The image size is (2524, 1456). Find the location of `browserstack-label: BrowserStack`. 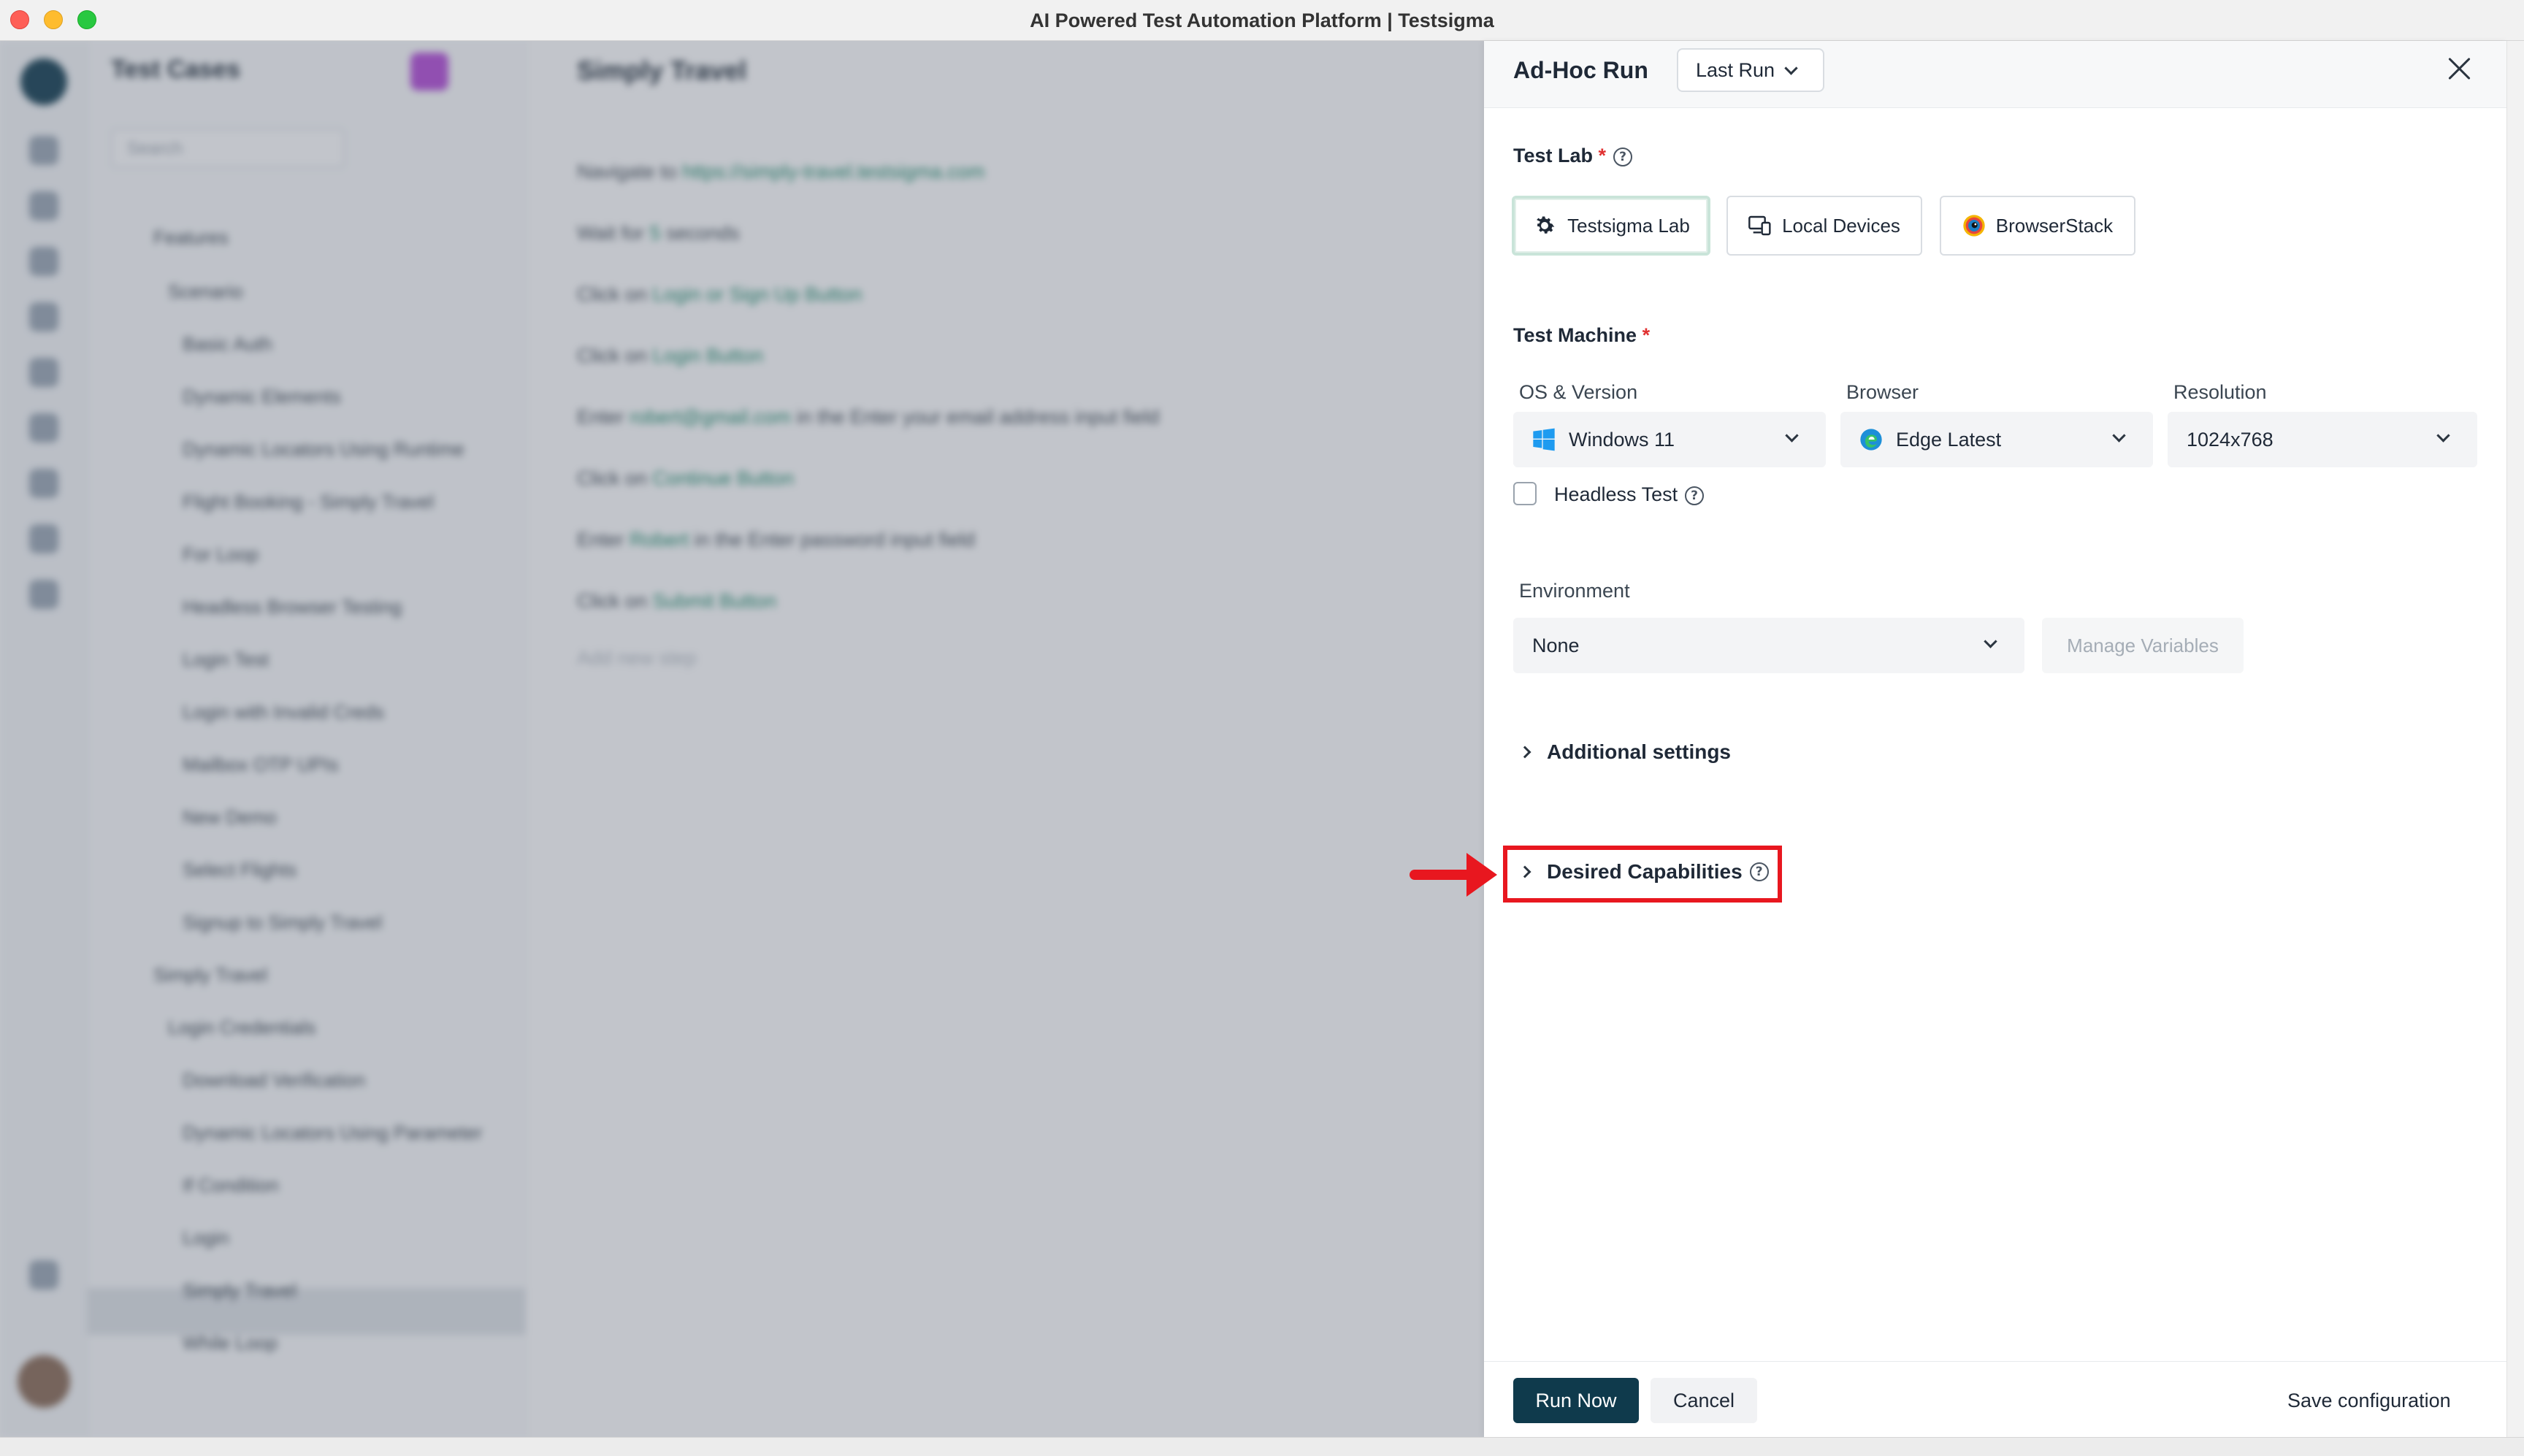

browserstack-label: BrowserStack is located at coordinates (2054, 225).